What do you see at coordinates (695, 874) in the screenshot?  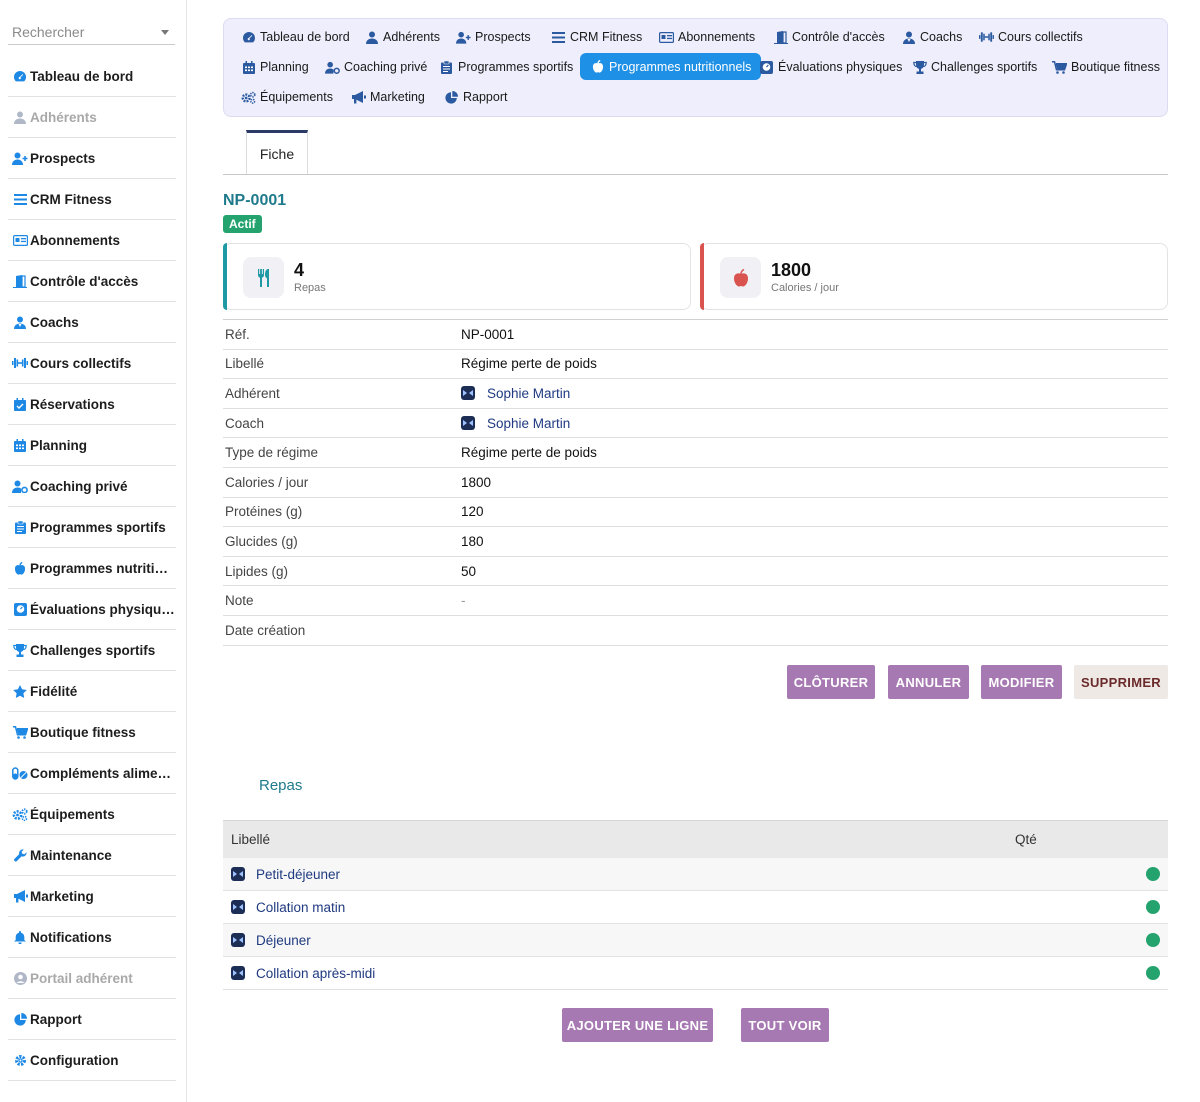 I see `table-row: Petit-déjeuner` at bounding box center [695, 874].